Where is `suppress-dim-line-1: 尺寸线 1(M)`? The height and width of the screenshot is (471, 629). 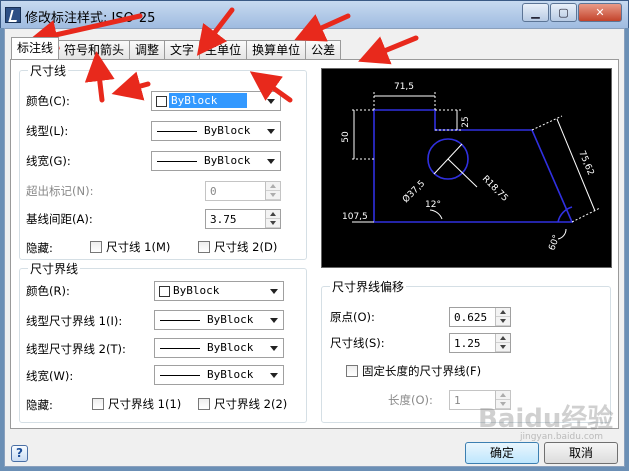
suppress-dim-line-1: 尺寸线 1(M) is located at coordinates (130, 247).